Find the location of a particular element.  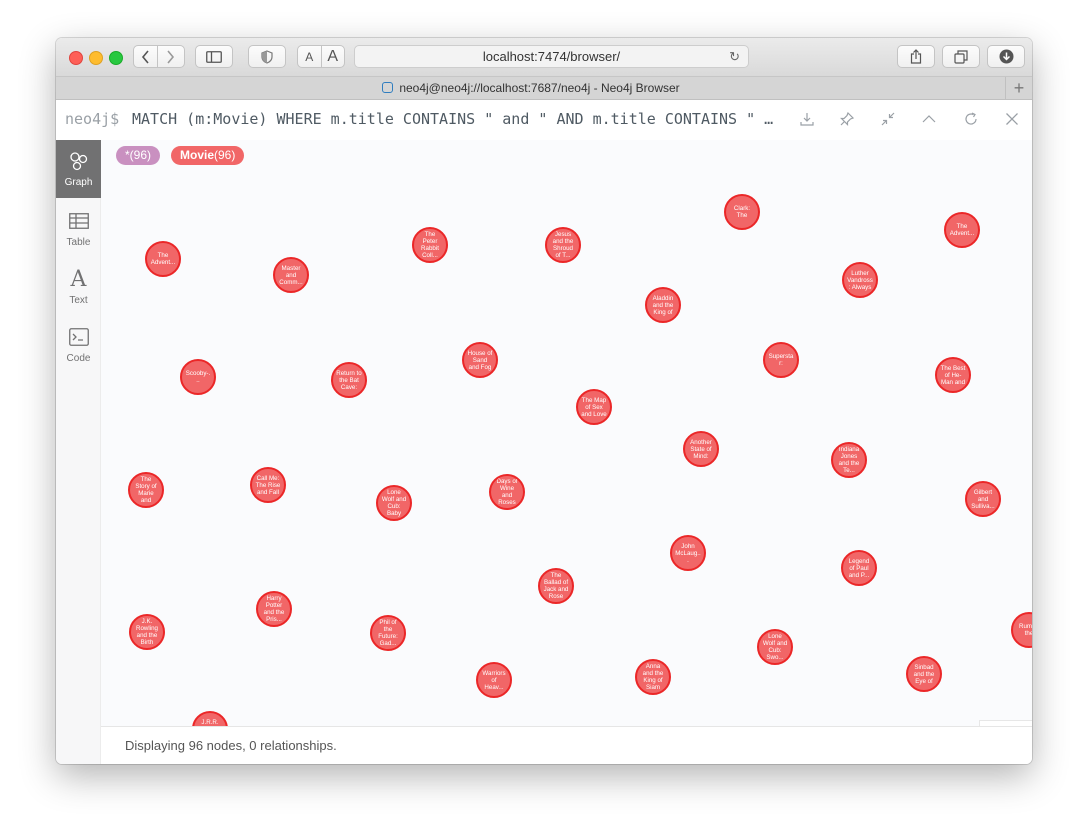

movie-node: Lone Wolf and Cub: Baby is located at coordinates (394, 503).